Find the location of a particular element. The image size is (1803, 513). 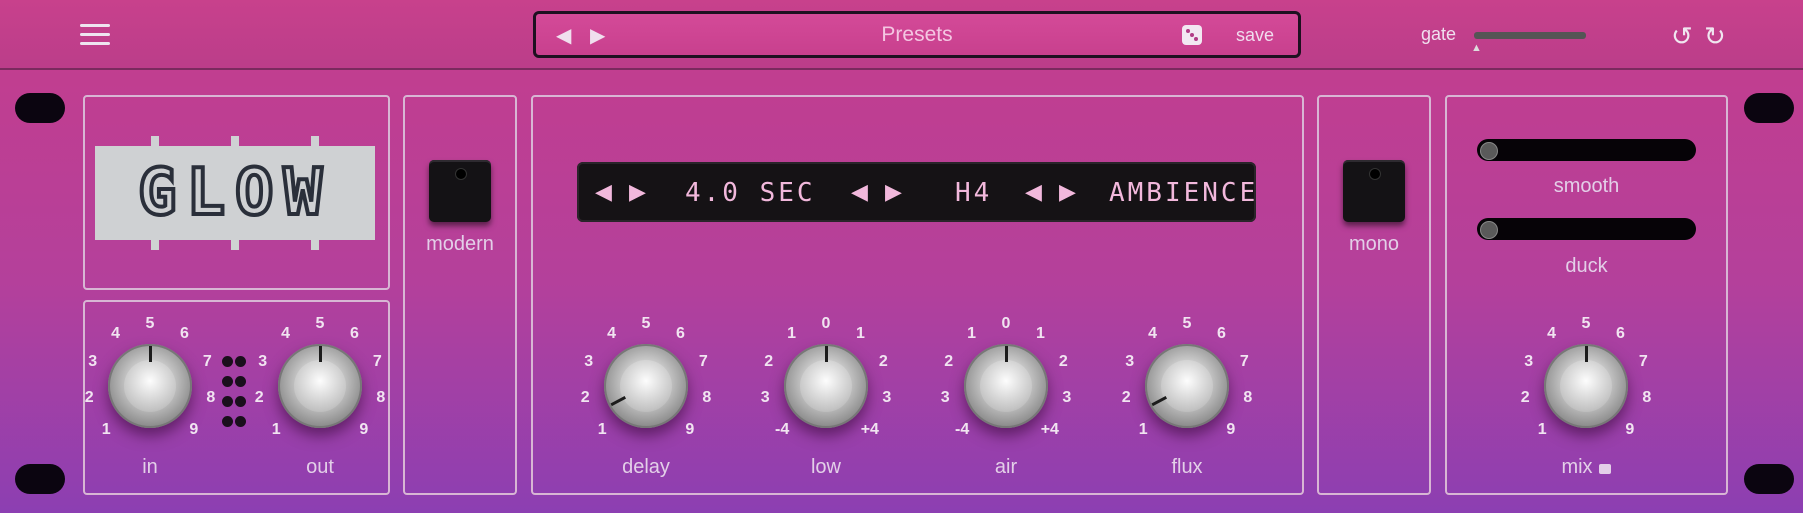

time-prev-button: ◀ is located at coordinates (603, 192).